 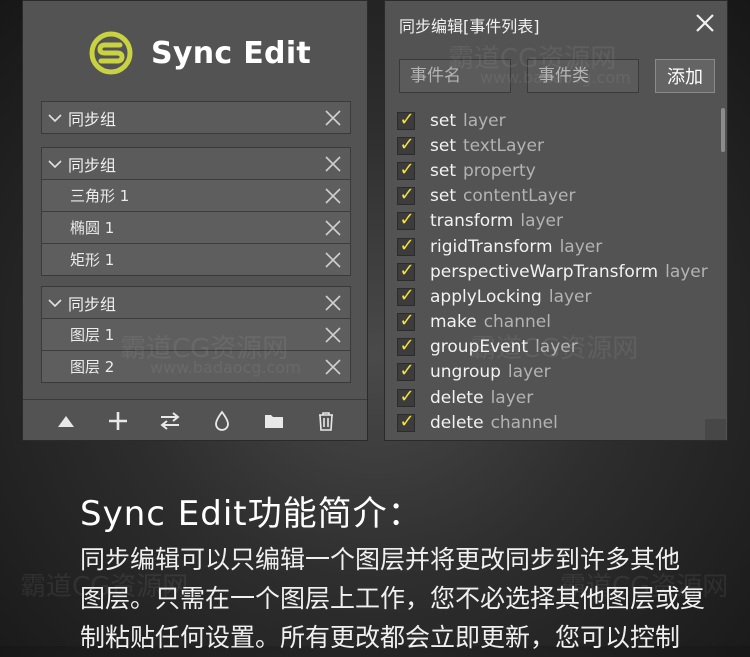 What do you see at coordinates (583, 76) in the screenshot?
I see `event-type-input: 事件类` at bounding box center [583, 76].